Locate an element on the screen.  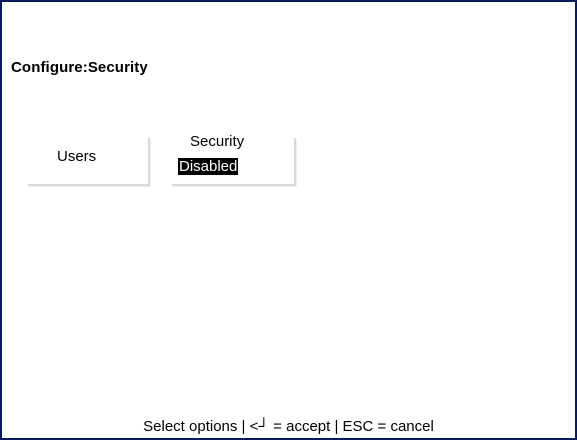
users-option: Users is located at coordinates (89, 162).